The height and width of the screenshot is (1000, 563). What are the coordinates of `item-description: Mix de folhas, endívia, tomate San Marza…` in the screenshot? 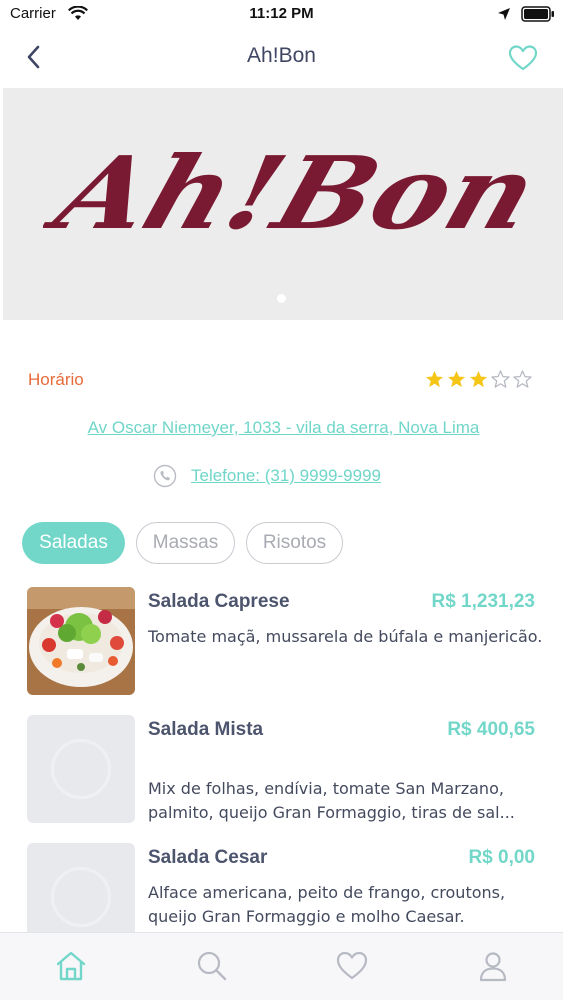 It's located at (331, 800).